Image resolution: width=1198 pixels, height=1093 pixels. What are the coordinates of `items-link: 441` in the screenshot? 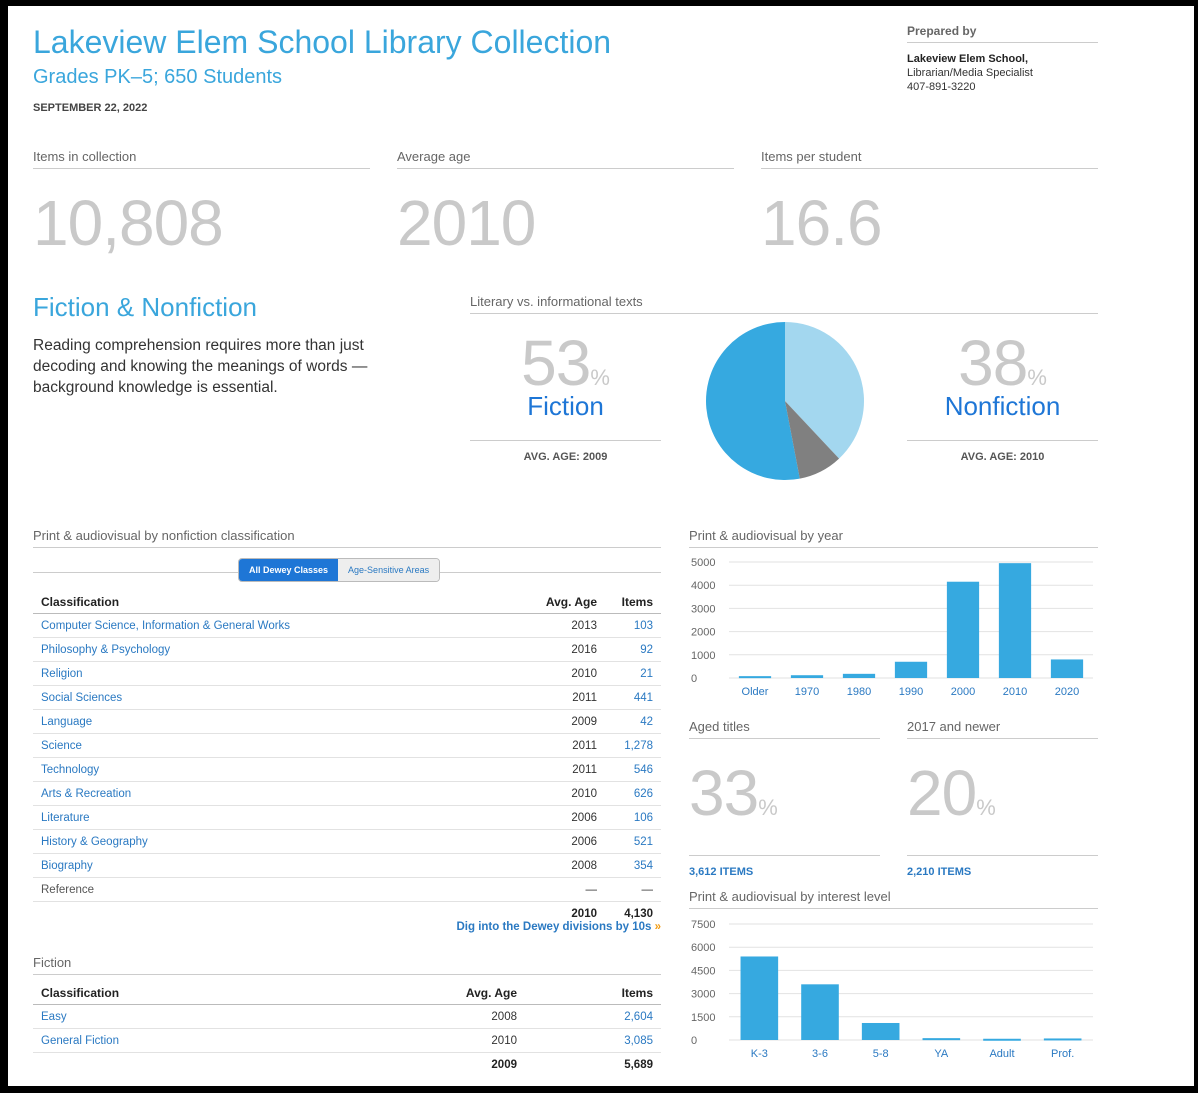 It's located at (633, 697).